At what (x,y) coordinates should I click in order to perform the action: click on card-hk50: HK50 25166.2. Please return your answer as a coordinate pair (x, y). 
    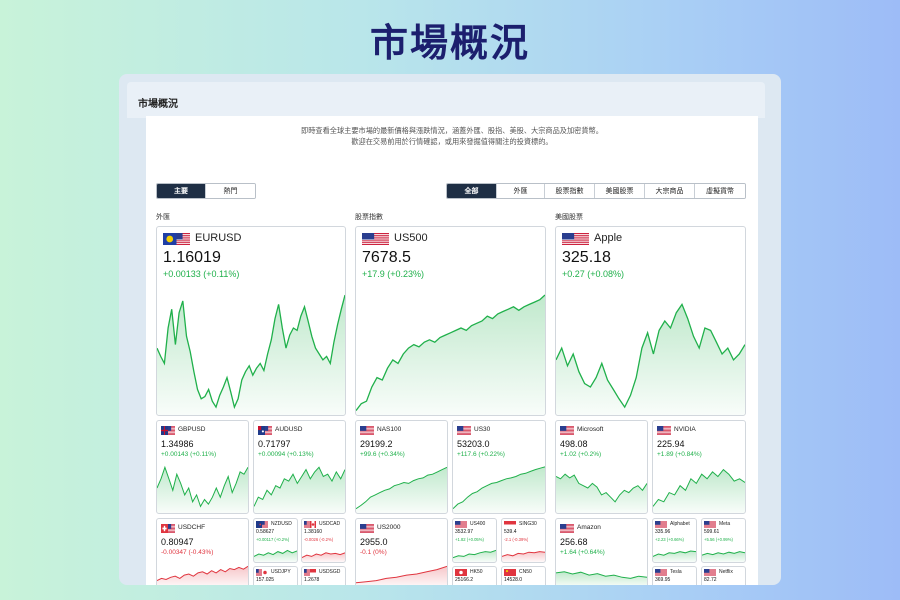
    Looking at the image, I should click on (474, 575).